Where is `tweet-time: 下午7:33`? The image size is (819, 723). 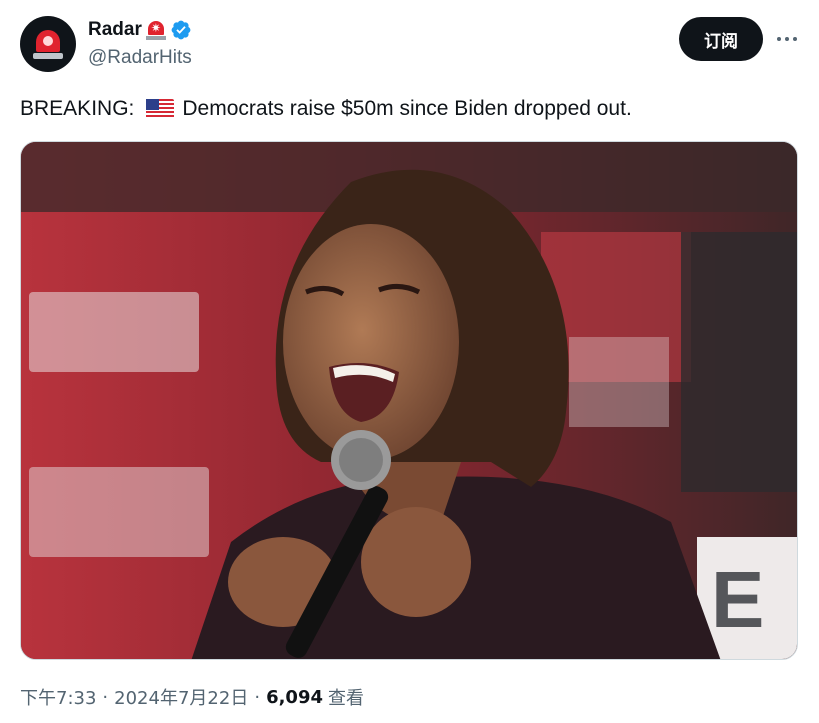 tweet-time: 下午7:33 is located at coordinates (58, 697).